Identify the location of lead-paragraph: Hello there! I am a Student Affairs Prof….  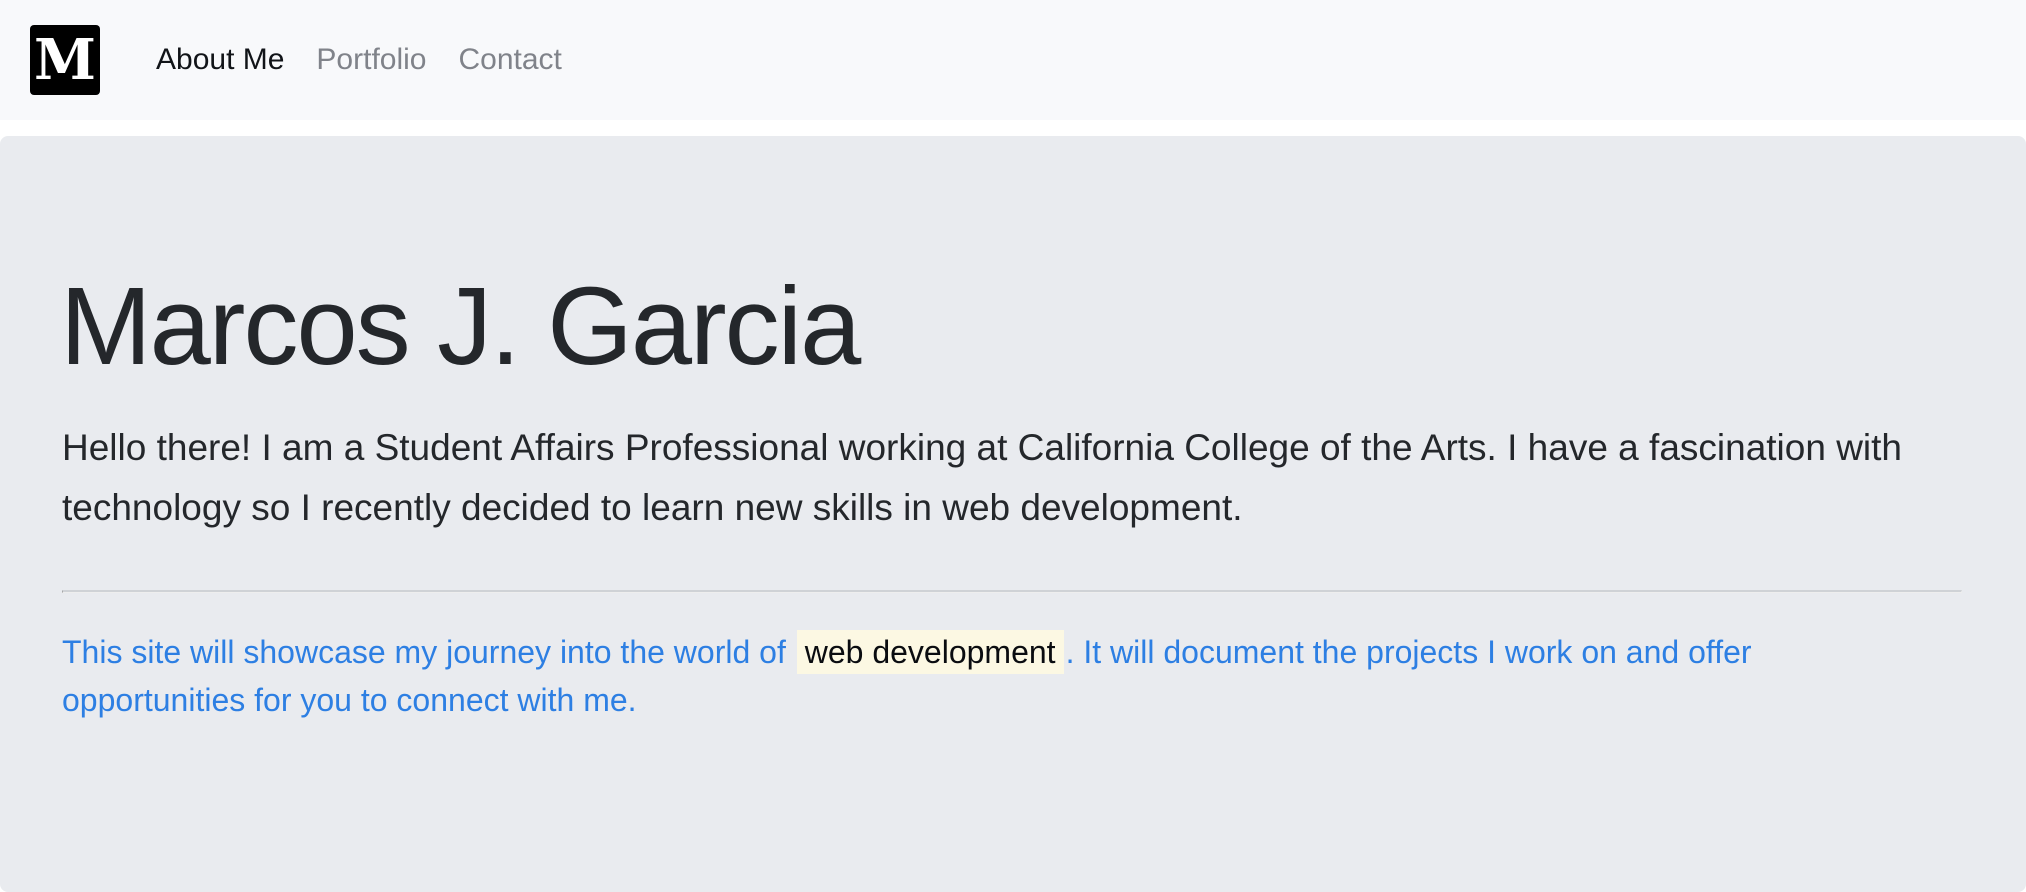
(982, 477).